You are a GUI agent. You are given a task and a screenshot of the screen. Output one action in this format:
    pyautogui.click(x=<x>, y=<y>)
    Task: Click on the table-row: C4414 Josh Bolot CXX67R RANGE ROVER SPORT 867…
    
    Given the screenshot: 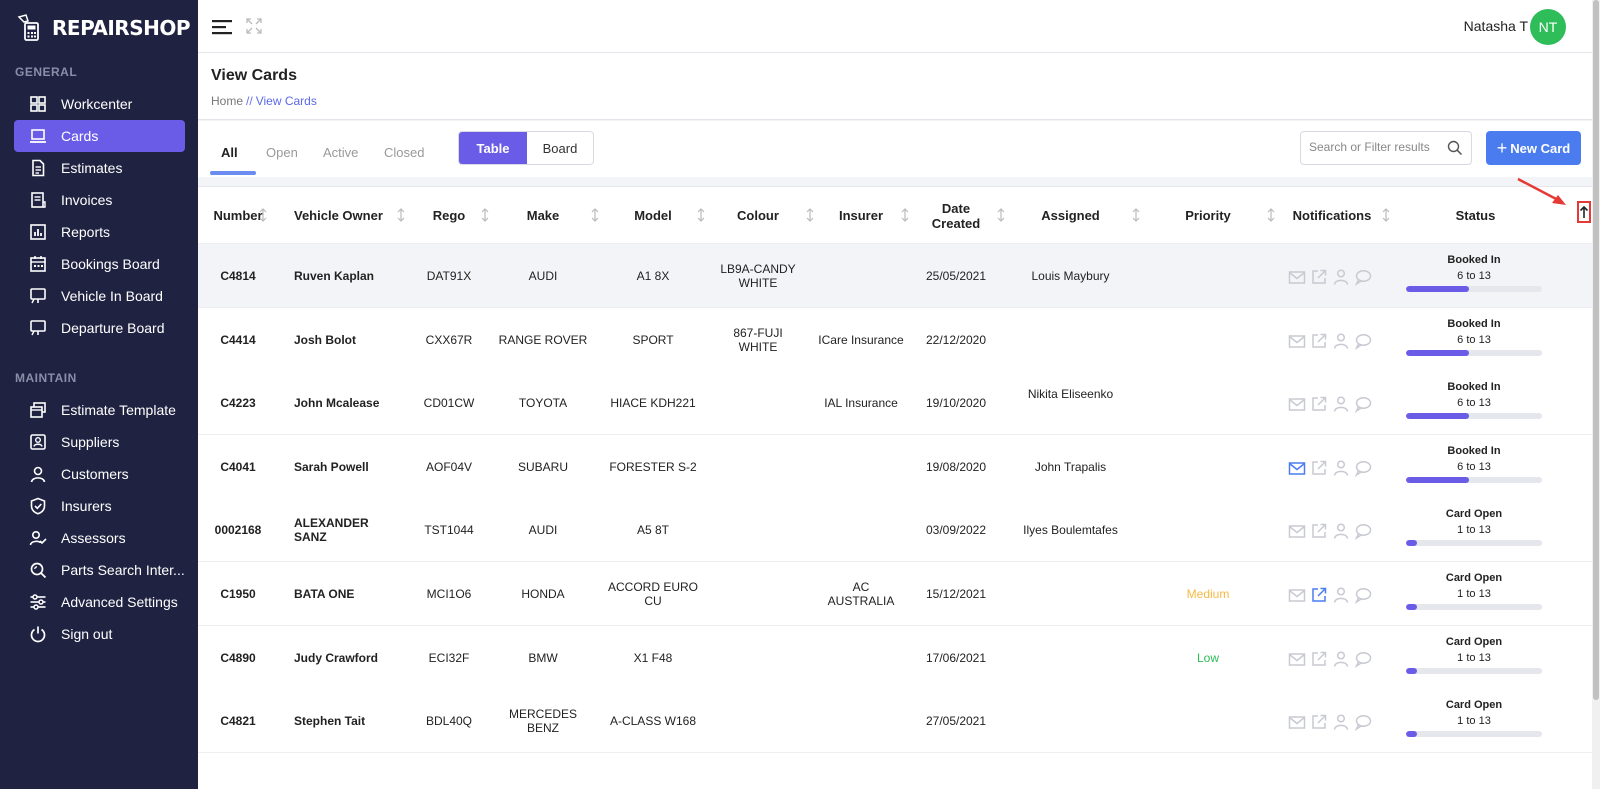 What is the action you would take?
    pyautogui.click(x=895, y=340)
    